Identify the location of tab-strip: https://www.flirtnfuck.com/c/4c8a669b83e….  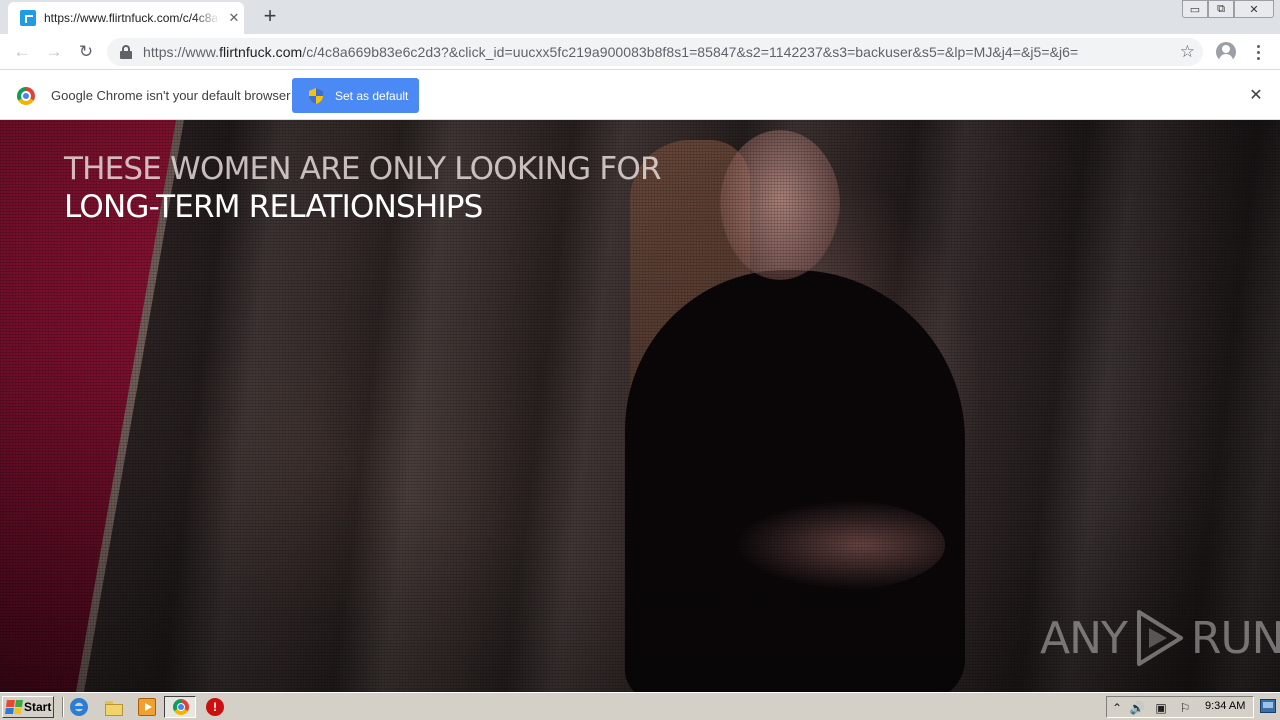
(640, 17).